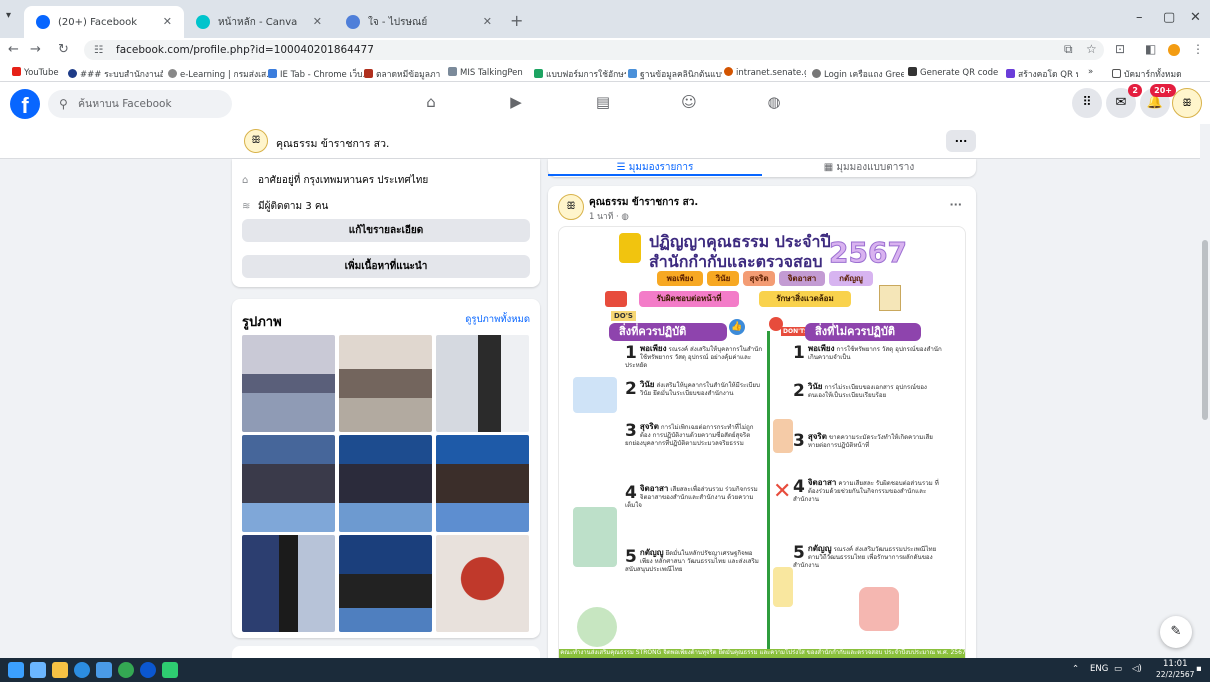 This screenshot has width=1210, height=682. What do you see at coordinates (404, 74) in the screenshot?
I see `bookmark-item: ตลาดหมีข้อมูลภา` at bounding box center [404, 74].